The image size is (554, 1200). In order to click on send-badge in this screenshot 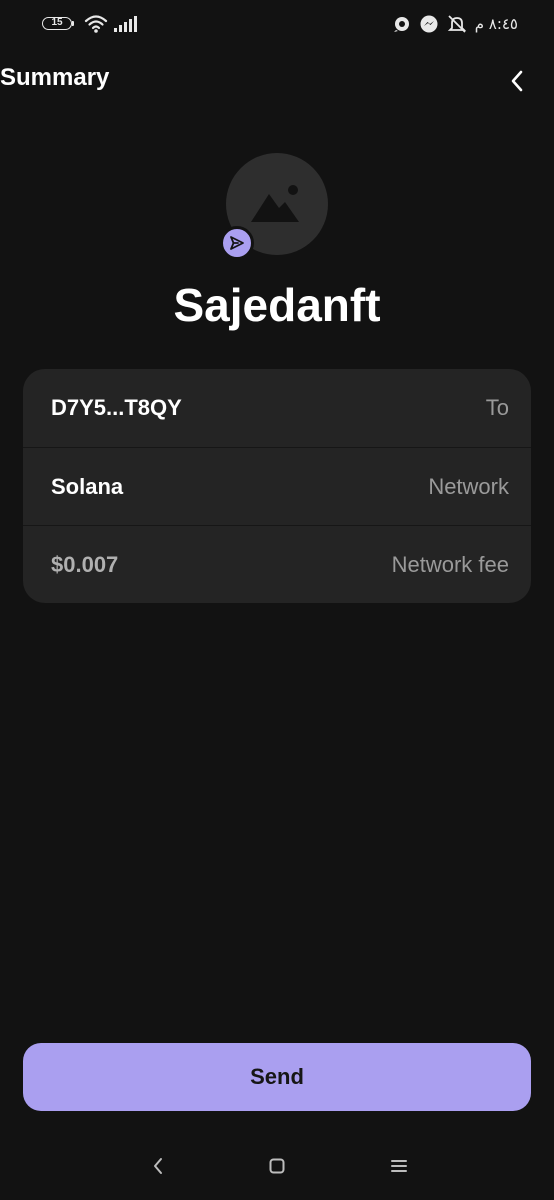, I will do `click(237, 243)`.